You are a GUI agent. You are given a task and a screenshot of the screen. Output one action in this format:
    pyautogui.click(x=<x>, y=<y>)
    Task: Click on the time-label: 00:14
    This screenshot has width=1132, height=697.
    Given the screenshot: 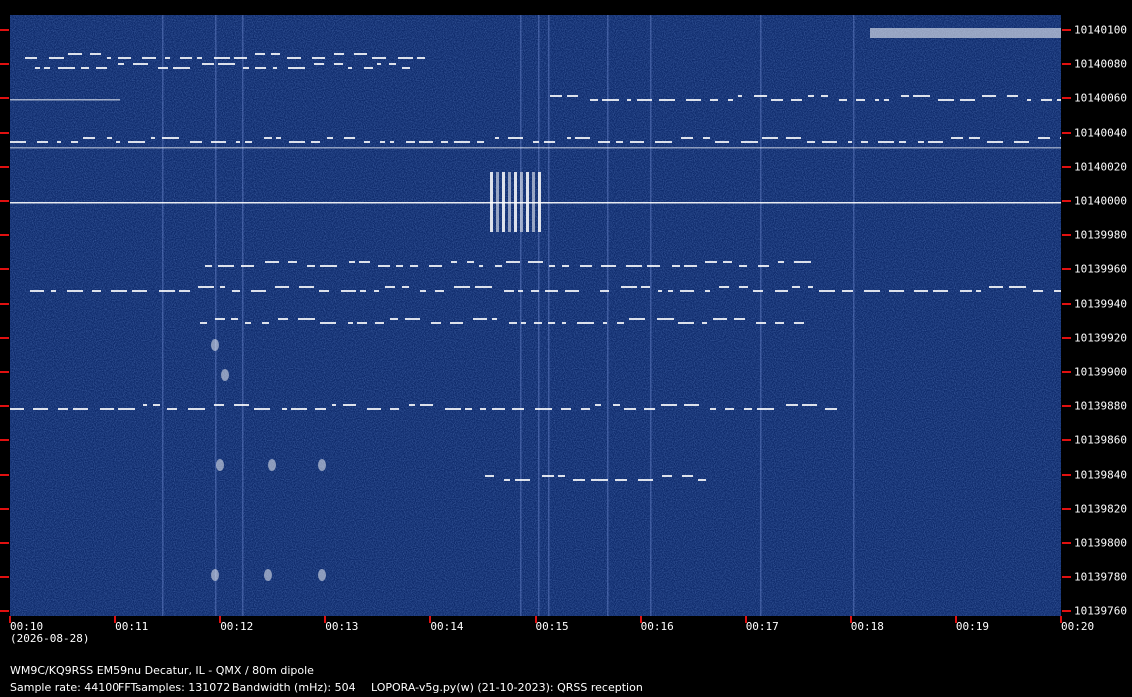 What is the action you would take?
    pyautogui.click(x=447, y=626)
    